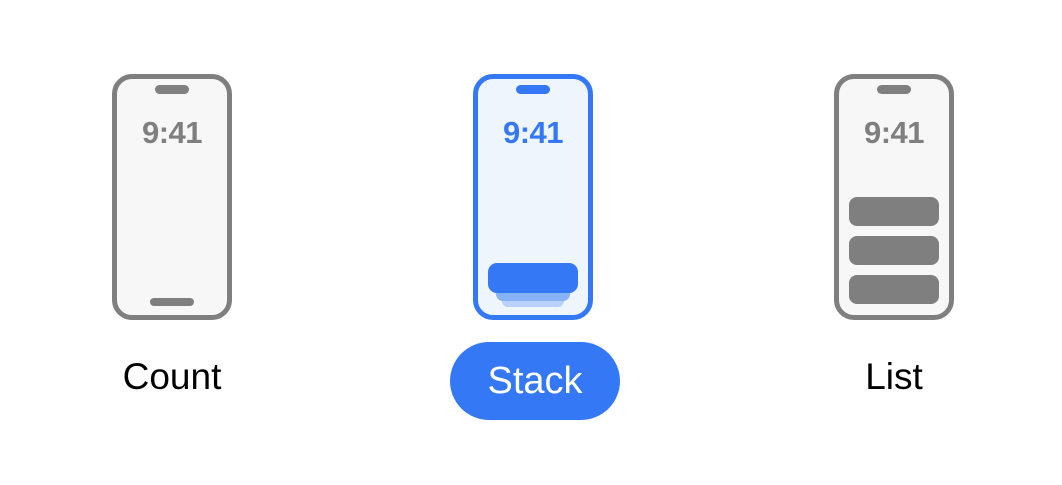 The image size is (1062, 485). What do you see at coordinates (172, 302) in the screenshot?
I see `count-indicator-bar` at bounding box center [172, 302].